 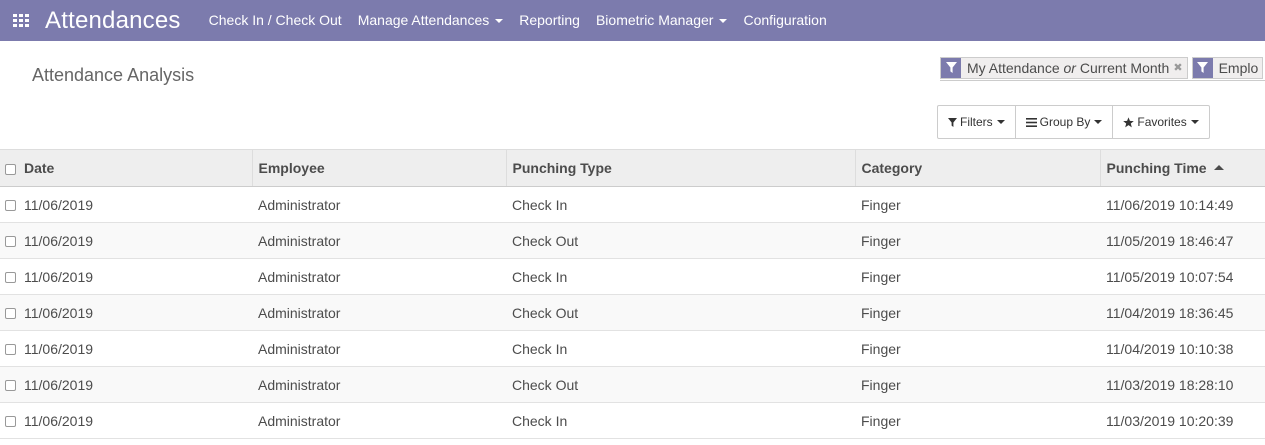 What do you see at coordinates (654, 20) in the screenshot?
I see `menu-label: Biometric Manager` at bounding box center [654, 20].